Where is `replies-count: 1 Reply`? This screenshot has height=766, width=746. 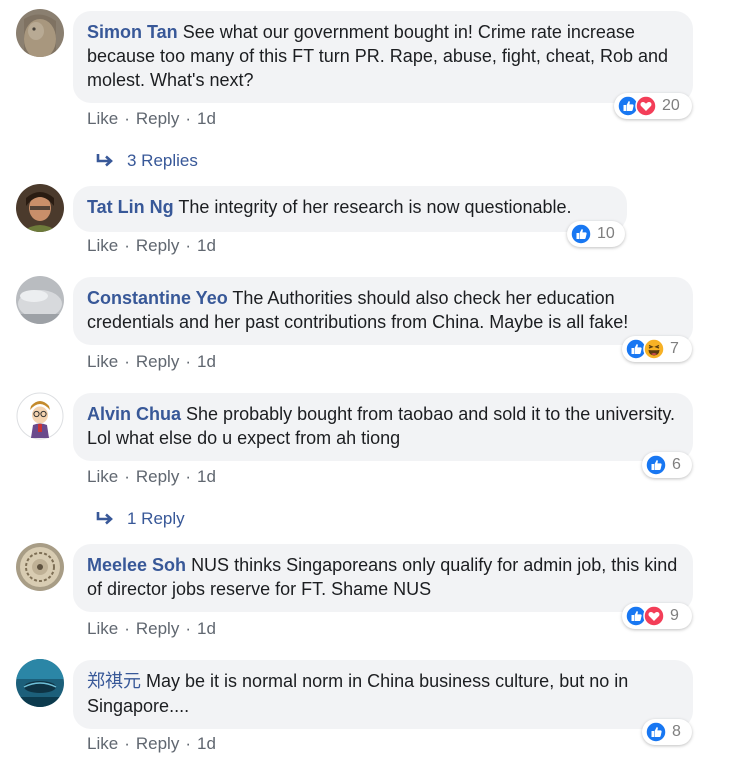 replies-count: 1 Reply is located at coordinates (156, 518).